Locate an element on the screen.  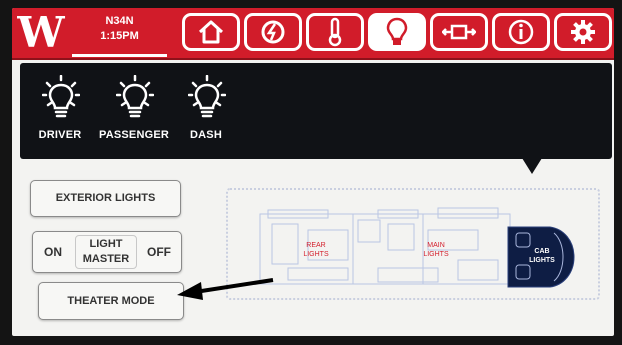
light-master-label-line1: LIGHT is located at coordinates (106, 244).